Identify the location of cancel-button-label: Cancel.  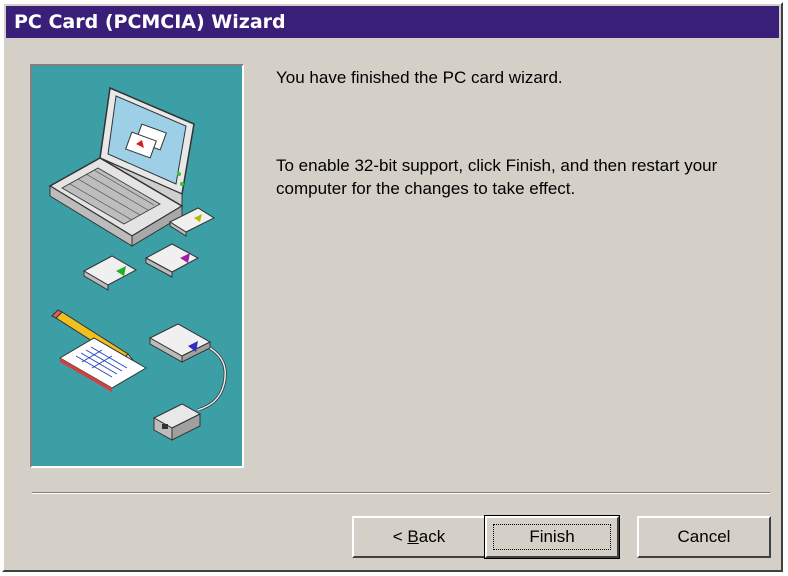
(704, 536).